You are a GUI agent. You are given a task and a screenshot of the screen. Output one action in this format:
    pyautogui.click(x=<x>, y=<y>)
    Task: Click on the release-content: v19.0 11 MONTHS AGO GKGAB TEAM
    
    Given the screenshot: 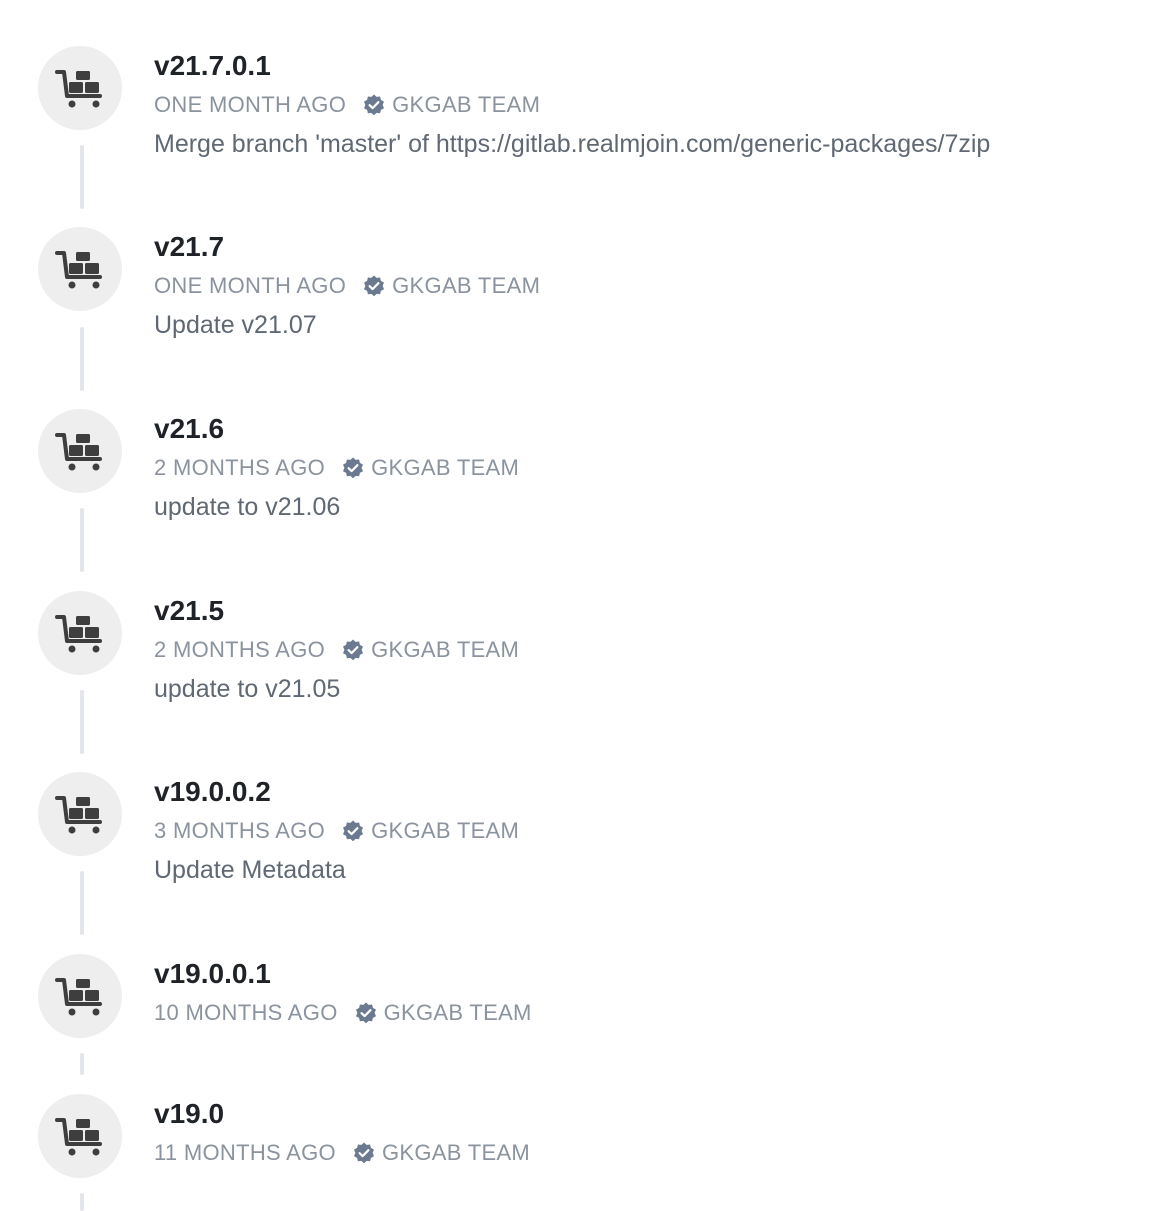 What is the action you would take?
    pyautogui.click(x=654, y=1130)
    